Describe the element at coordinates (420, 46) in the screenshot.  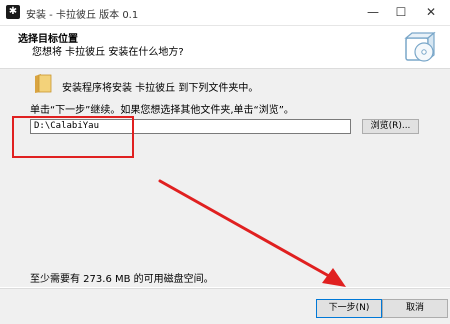
I see `setup-disc-logo-icon` at that location.